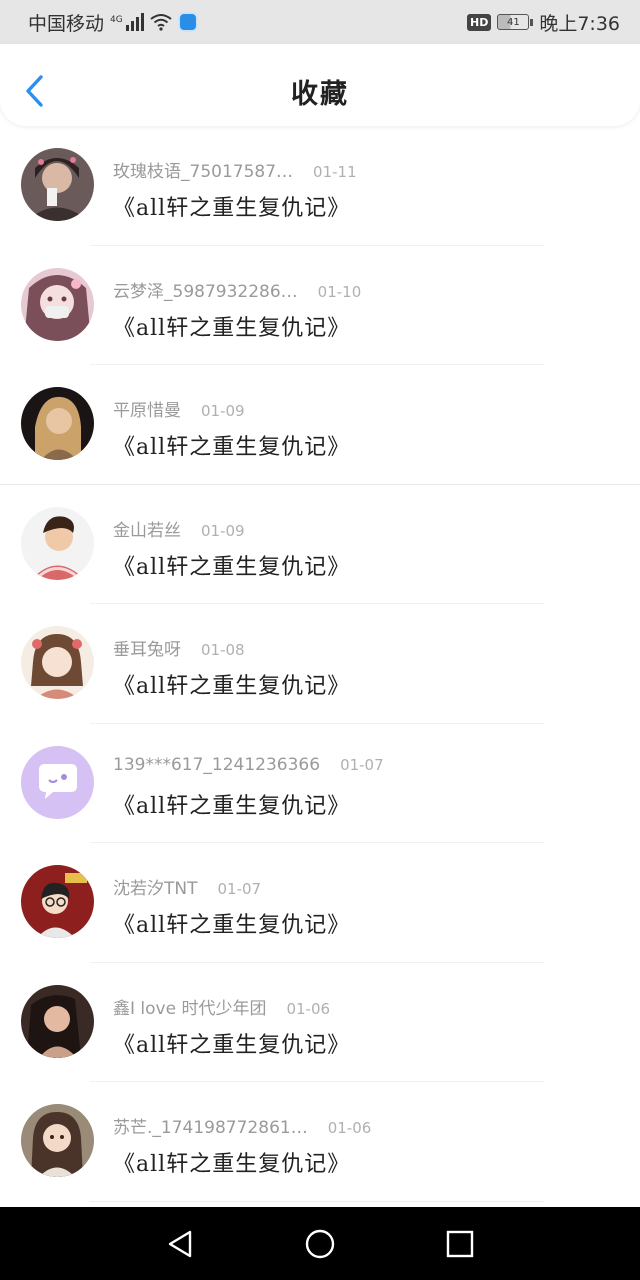  I want to click on item-meta: 垂耳兔呀 01-08, so click(179, 647).